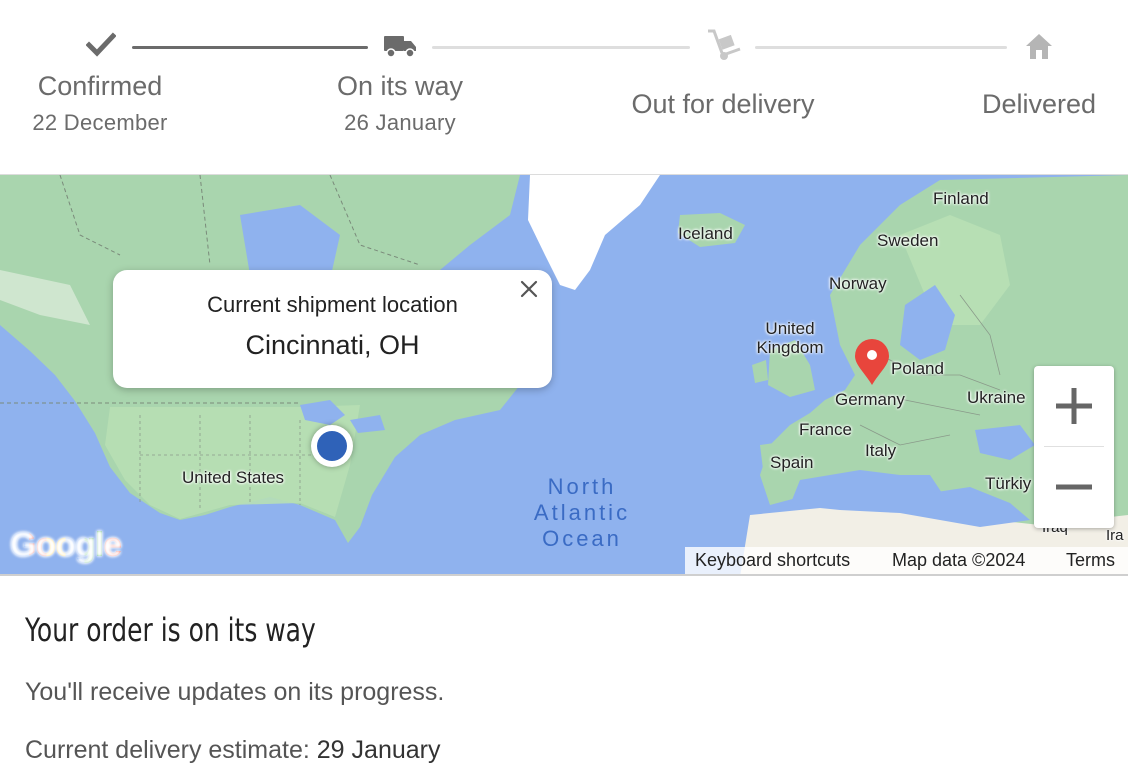  Describe the element at coordinates (996, 397) in the screenshot. I see `map-label-ukraine: Ukraine` at that location.